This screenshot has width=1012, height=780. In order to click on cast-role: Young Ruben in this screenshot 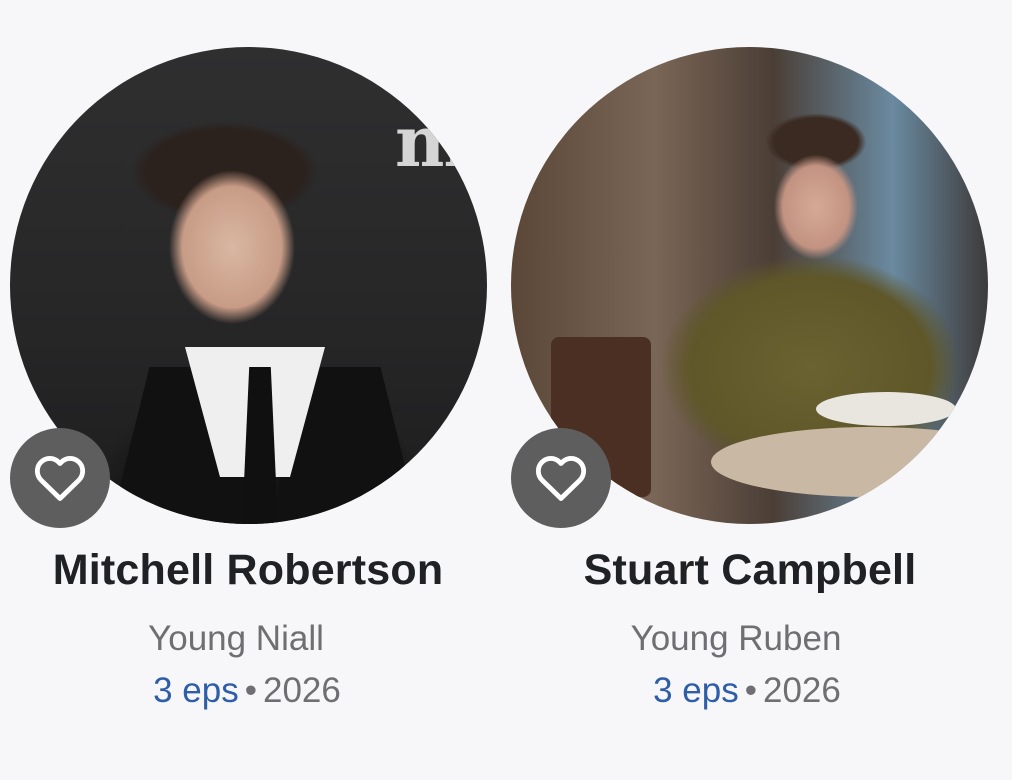, I will do `click(736, 638)`.